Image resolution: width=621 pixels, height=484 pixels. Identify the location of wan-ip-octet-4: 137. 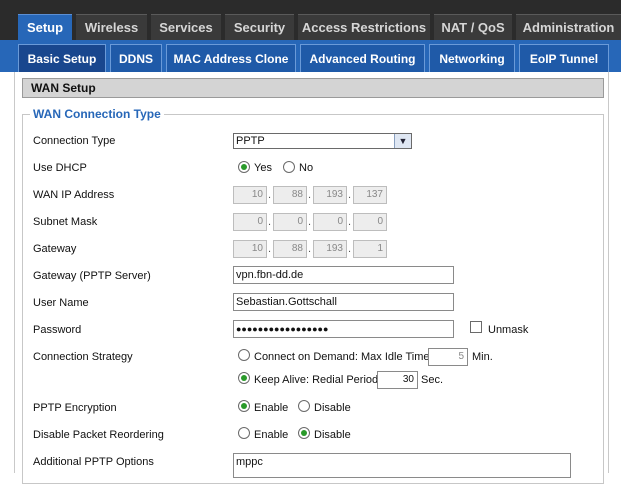
(370, 195).